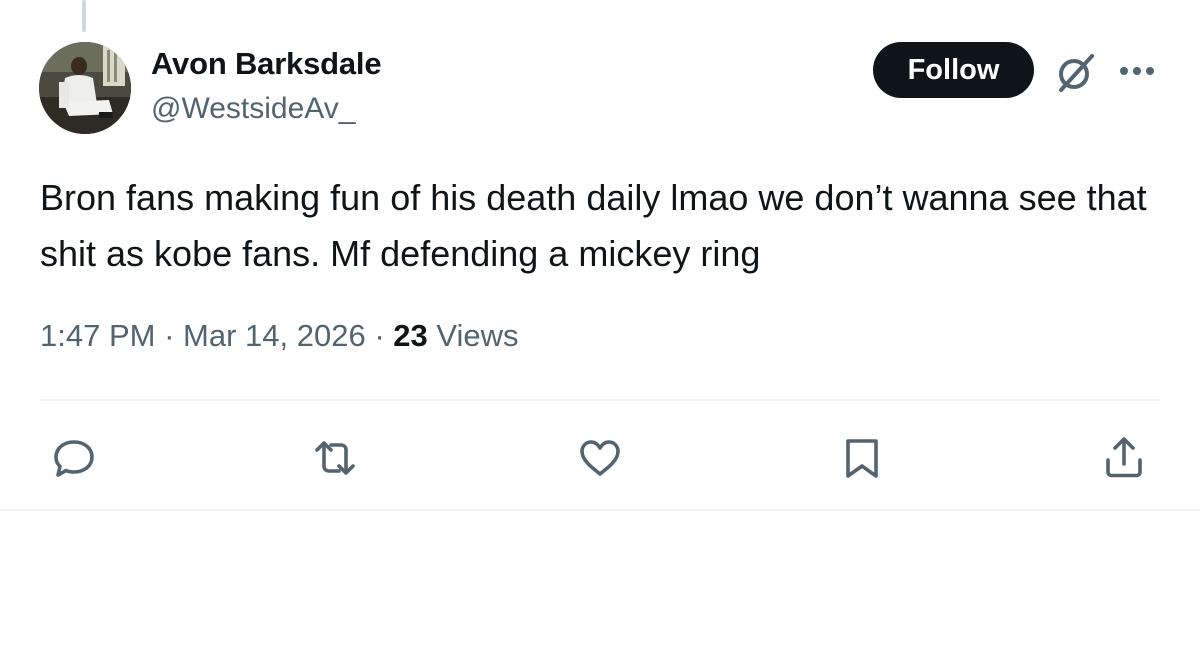 The image size is (1200, 669). Describe the element at coordinates (97, 335) in the screenshot. I see `tweet-time: 1:47 PM` at that location.